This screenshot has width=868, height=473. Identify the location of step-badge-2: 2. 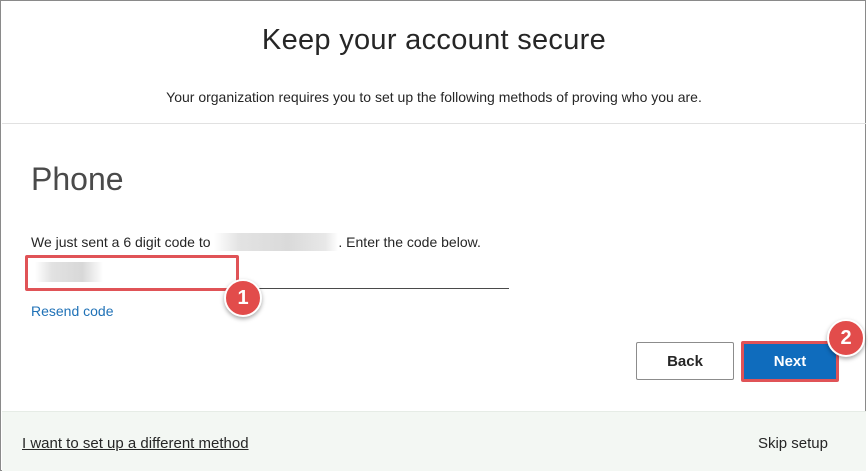
(846, 338).